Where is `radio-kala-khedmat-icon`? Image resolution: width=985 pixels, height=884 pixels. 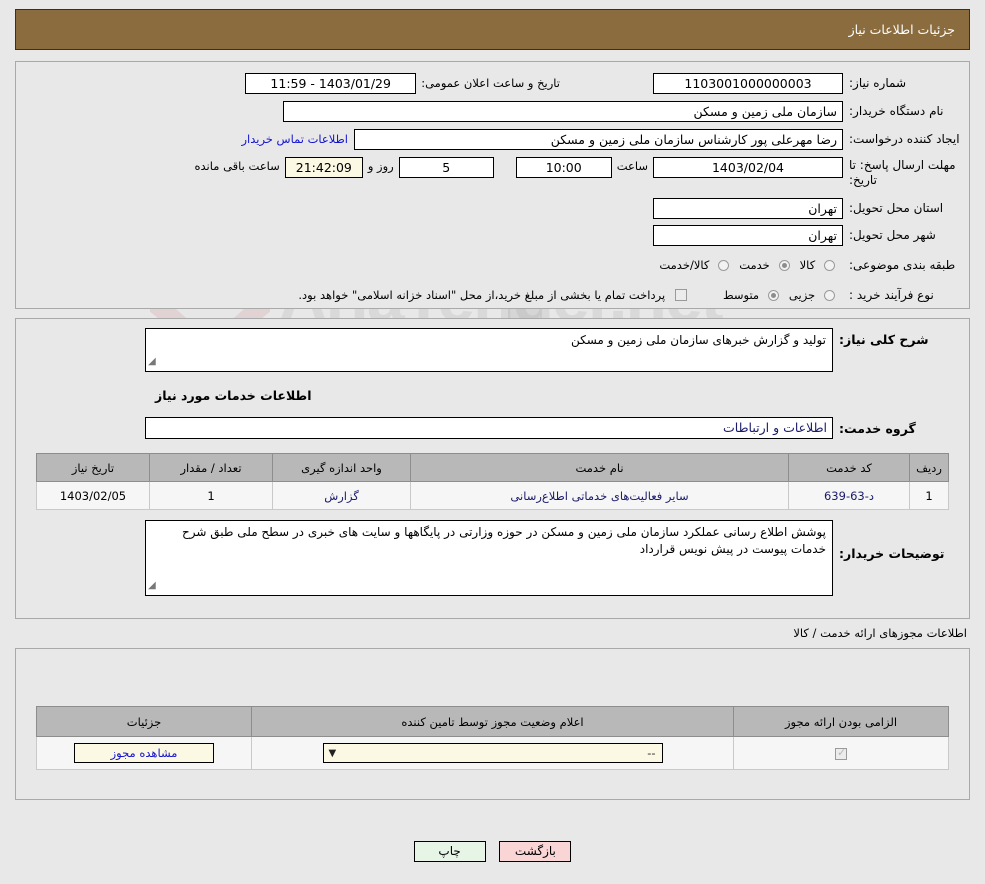
radio-kala-khedmat-icon is located at coordinates (724, 265).